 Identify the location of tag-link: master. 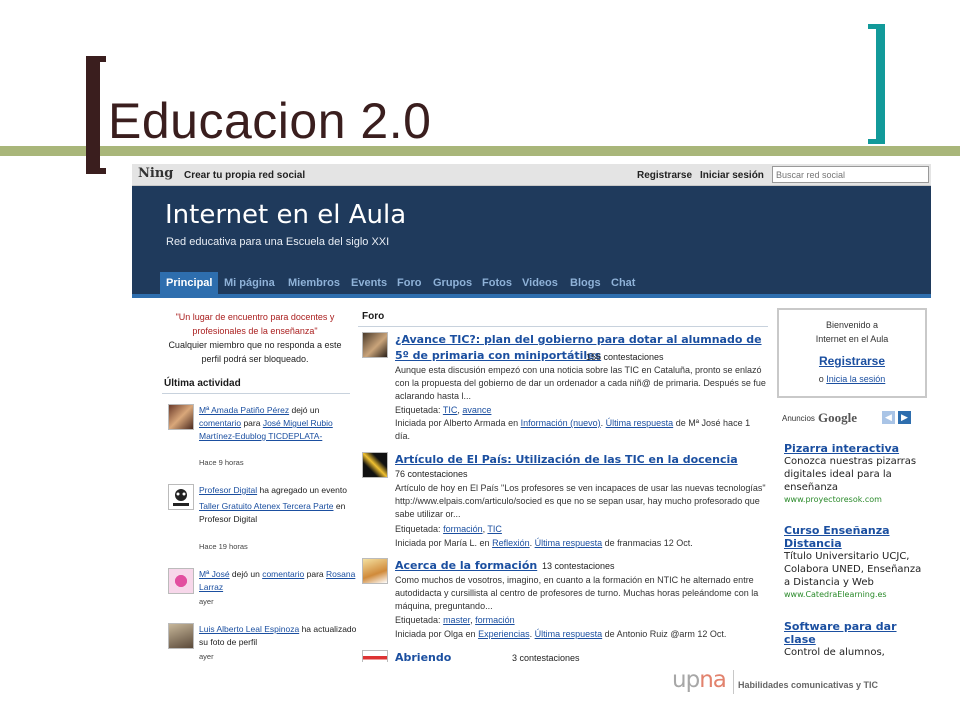
(456, 620).